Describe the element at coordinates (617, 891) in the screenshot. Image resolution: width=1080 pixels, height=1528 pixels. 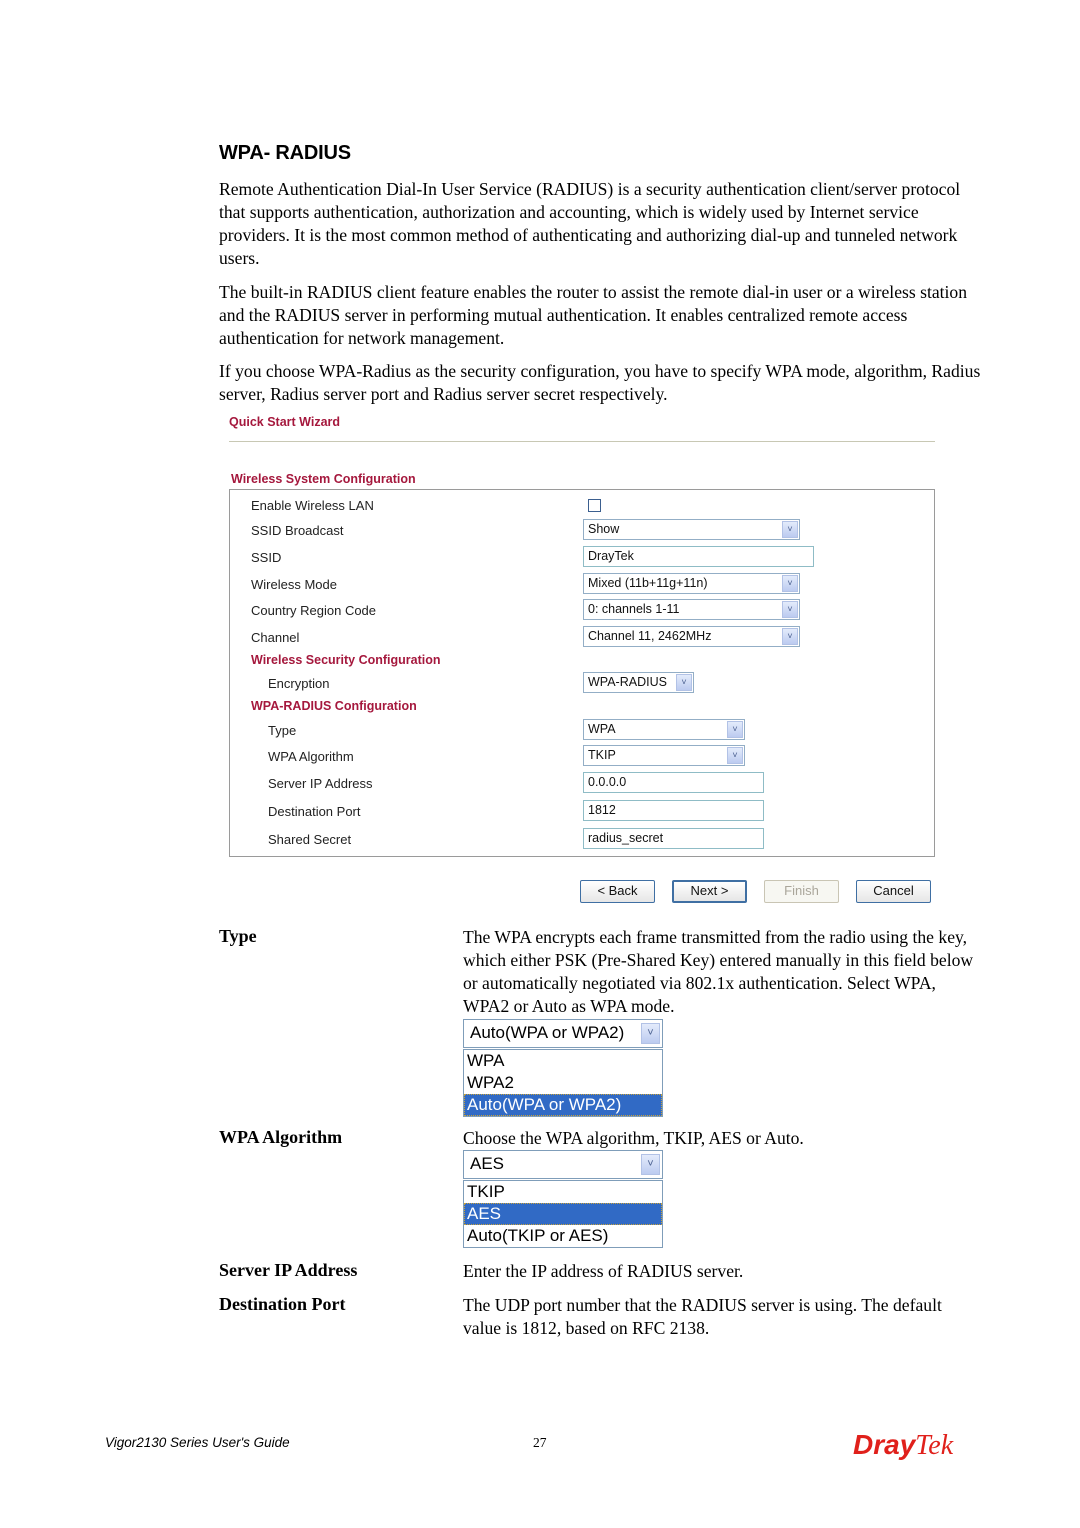
I see `back-button: < Back` at that location.